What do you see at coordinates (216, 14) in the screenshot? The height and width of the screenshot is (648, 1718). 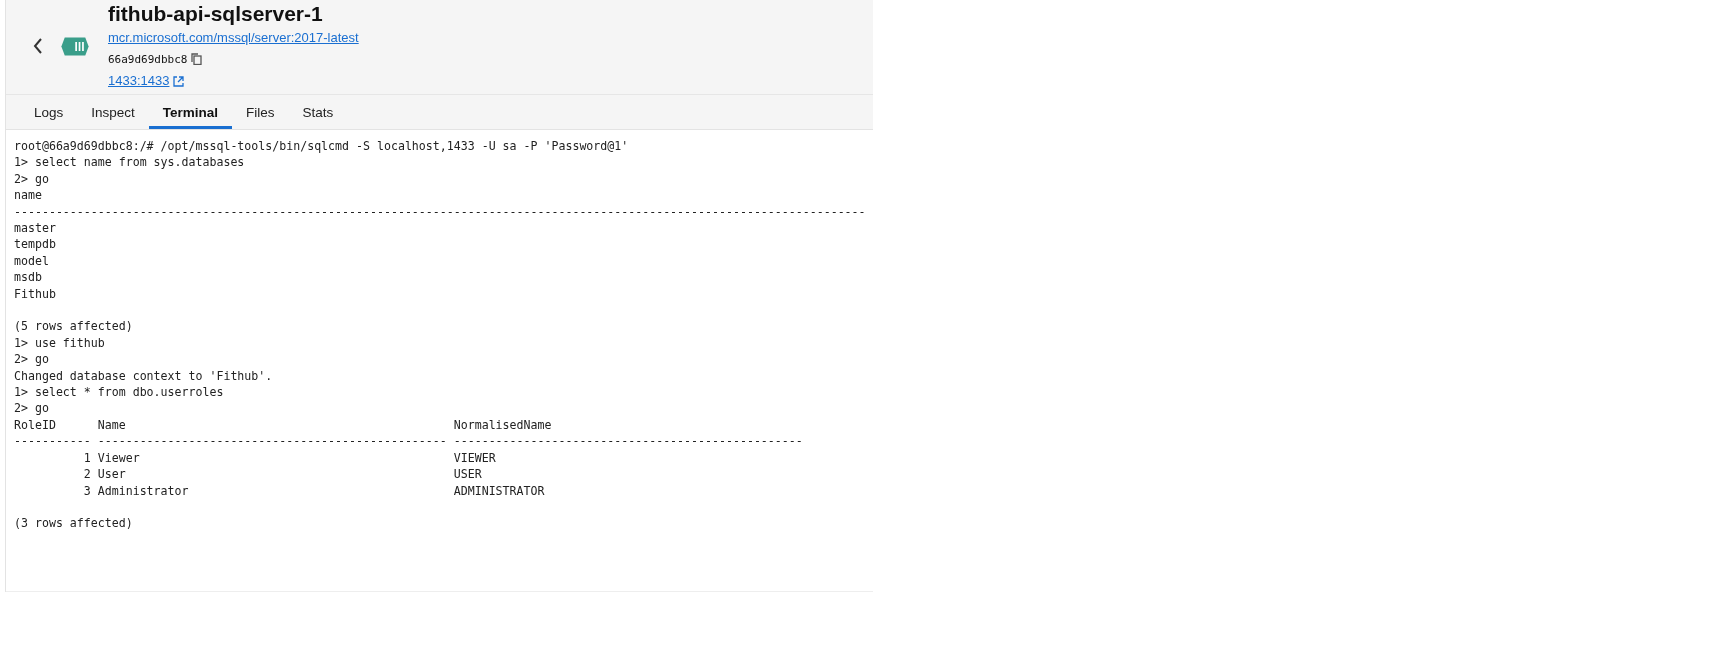 I see `container-title: fithub-api-sqlserver-1` at bounding box center [216, 14].